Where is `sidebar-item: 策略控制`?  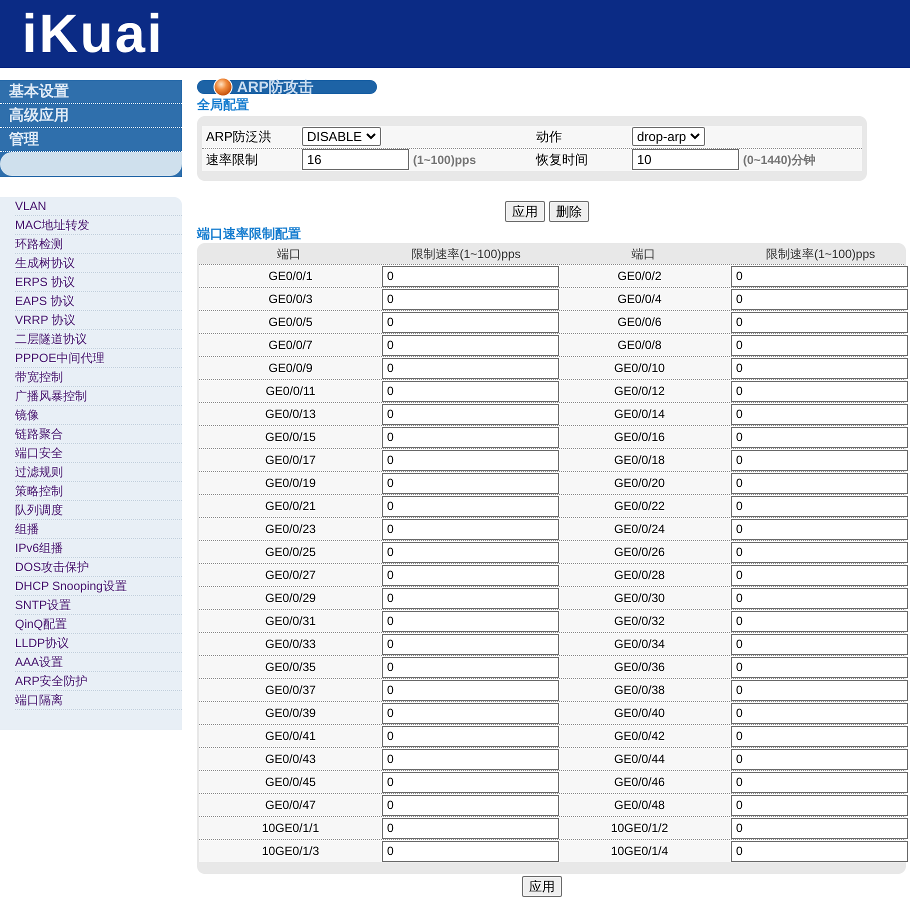
sidebar-item: 策略控制 is located at coordinates (98, 491).